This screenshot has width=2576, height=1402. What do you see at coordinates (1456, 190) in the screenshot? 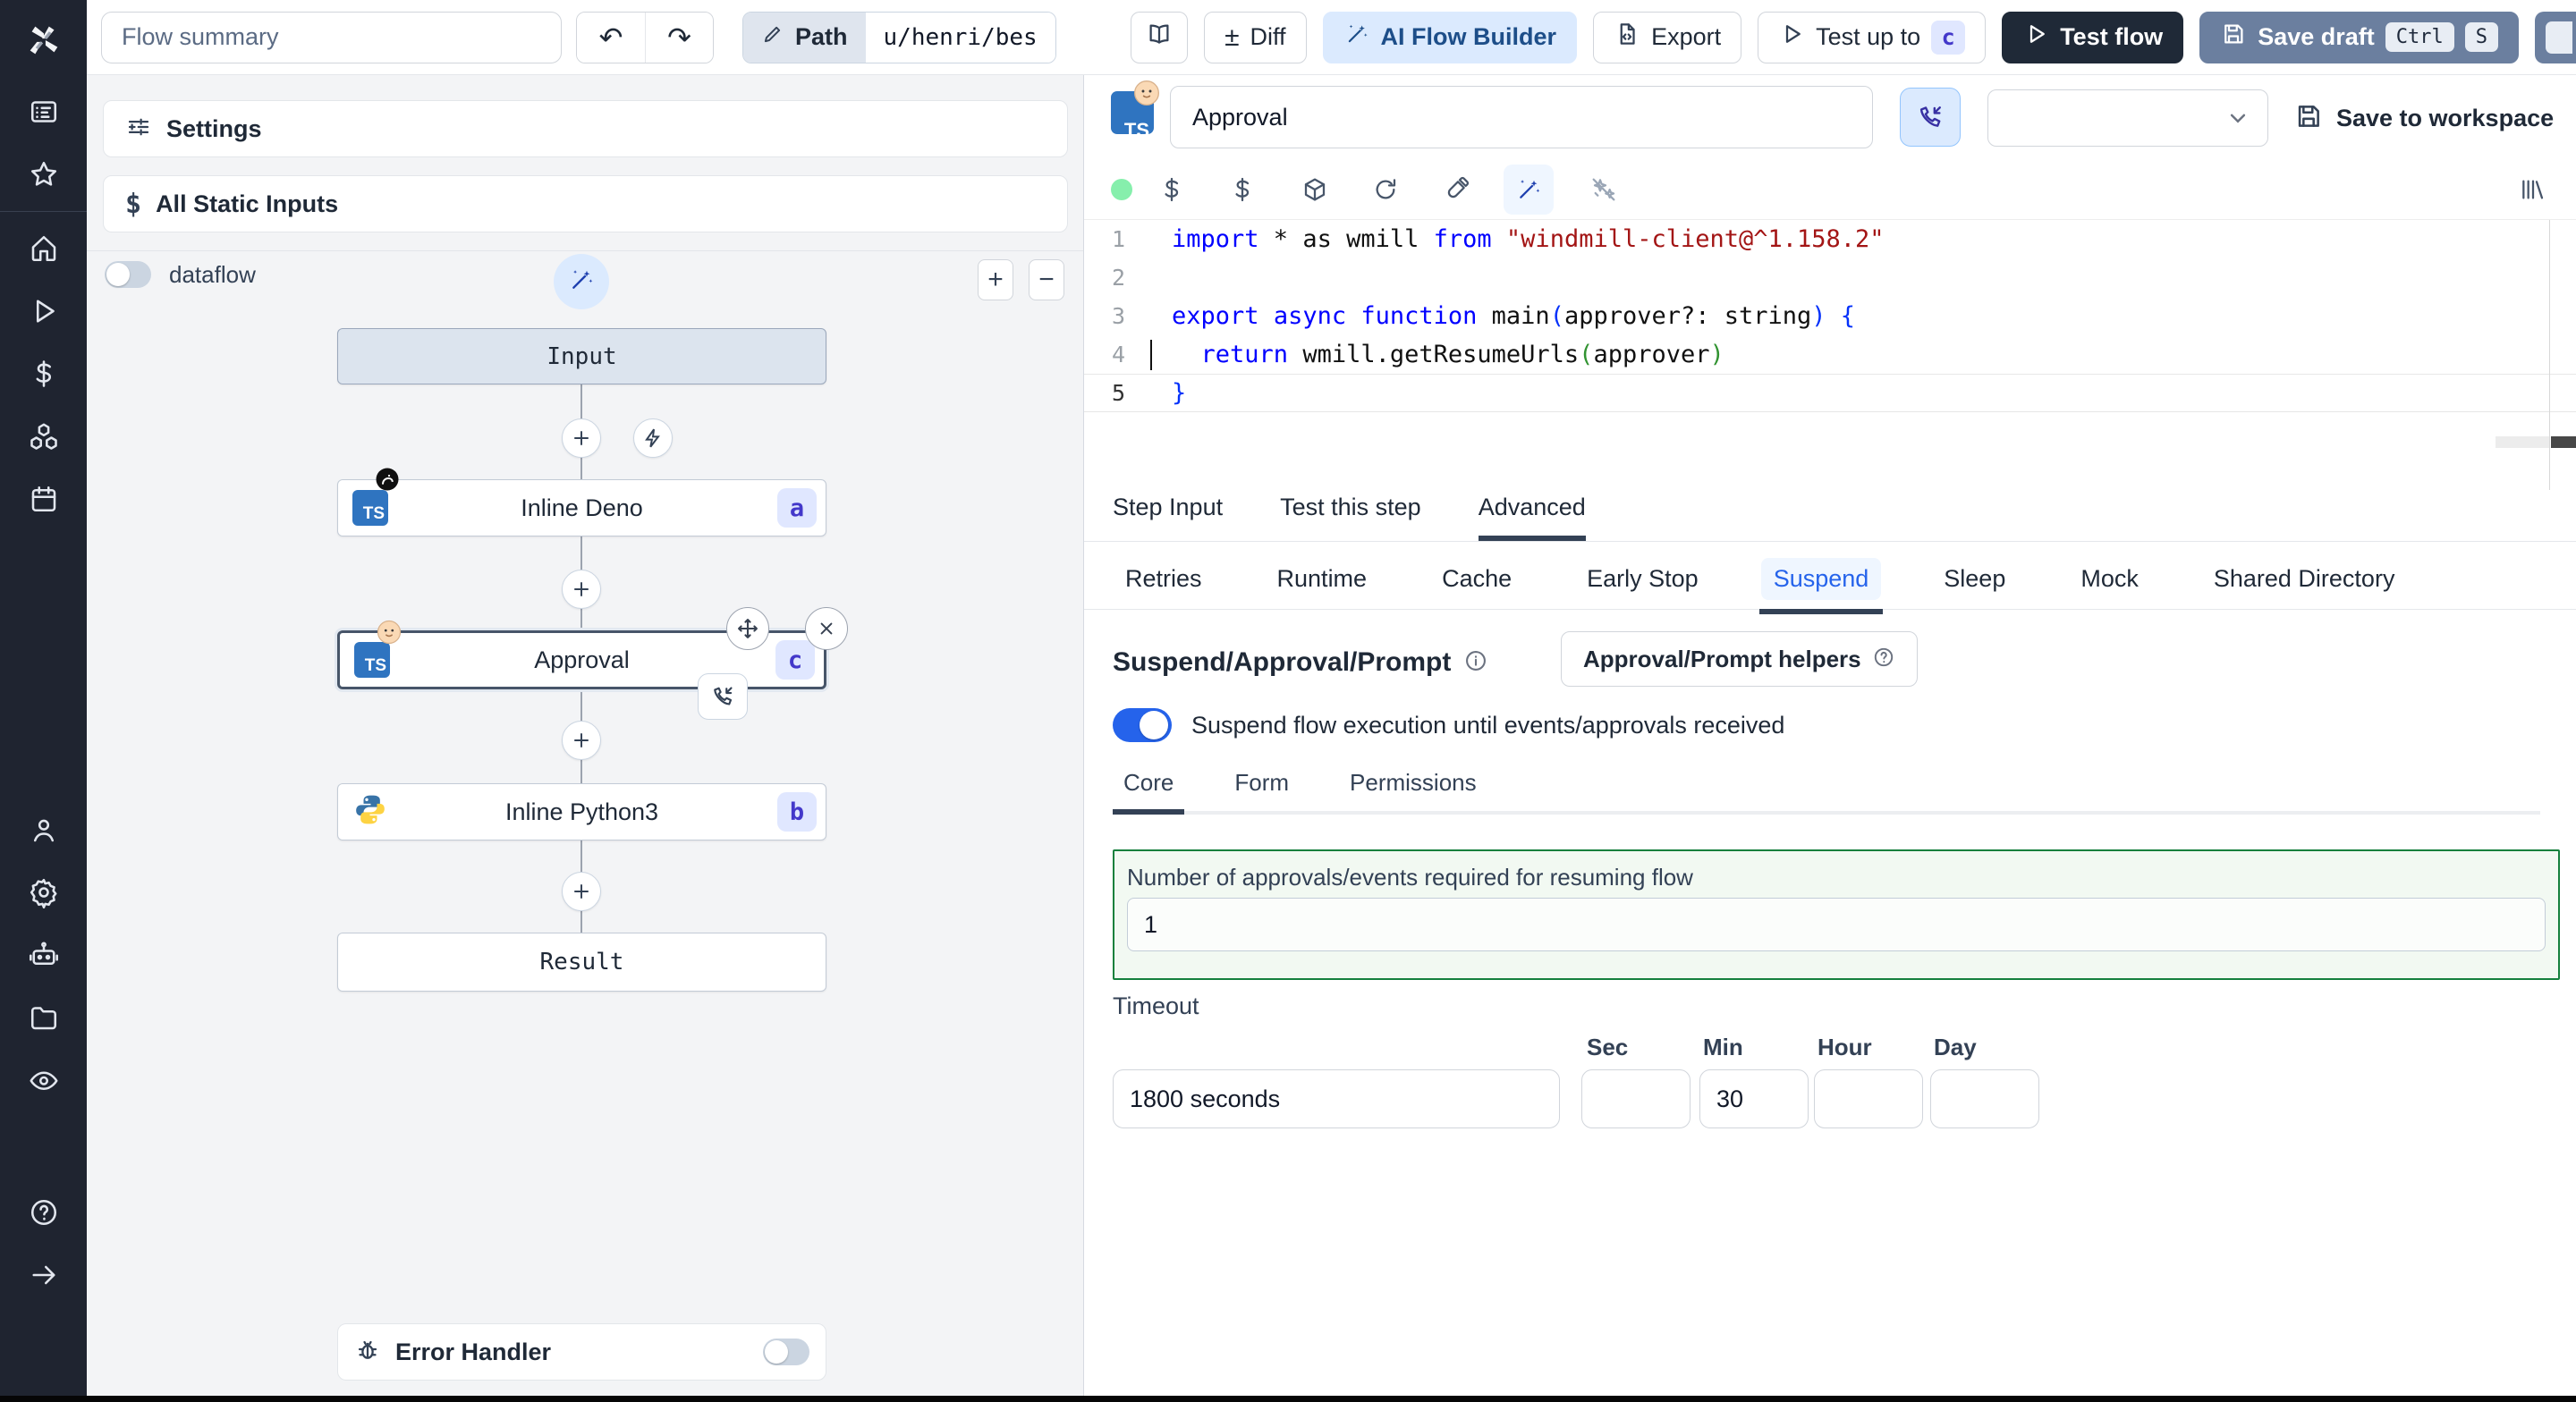
I see `format-brush-button` at bounding box center [1456, 190].